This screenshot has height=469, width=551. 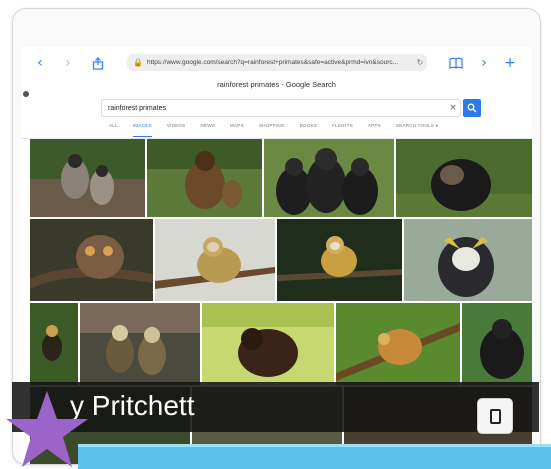 I want to click on tab-flights: FLIGHTS, so click(x=342, y=130).